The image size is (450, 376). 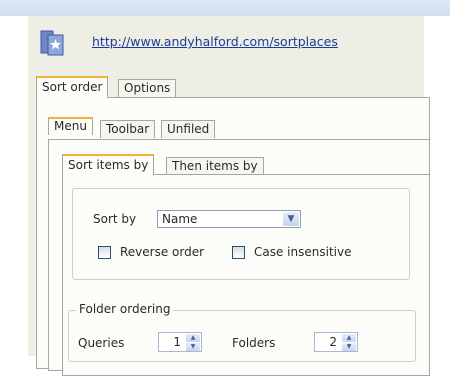 I want to click on tab-unfiled: Unfiled, so click(x=188, y=129).